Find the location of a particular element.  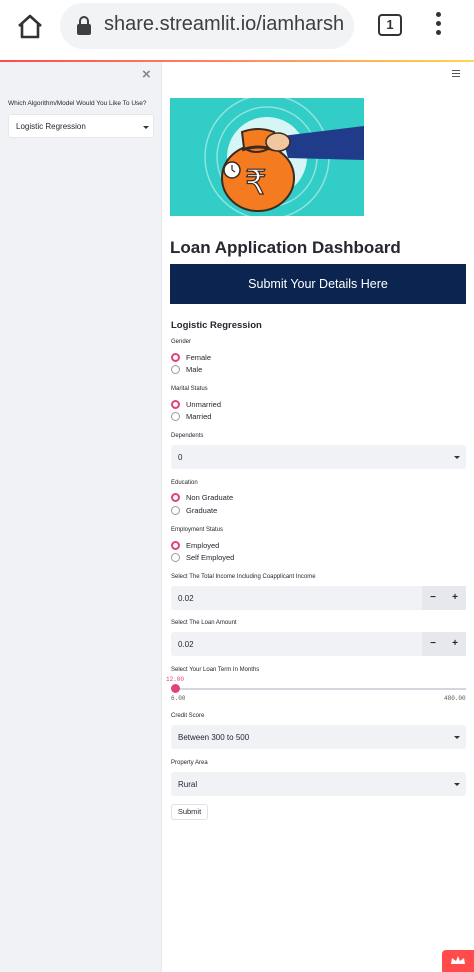

hero-illustration: ₹ is located at coordinates (267, 157).